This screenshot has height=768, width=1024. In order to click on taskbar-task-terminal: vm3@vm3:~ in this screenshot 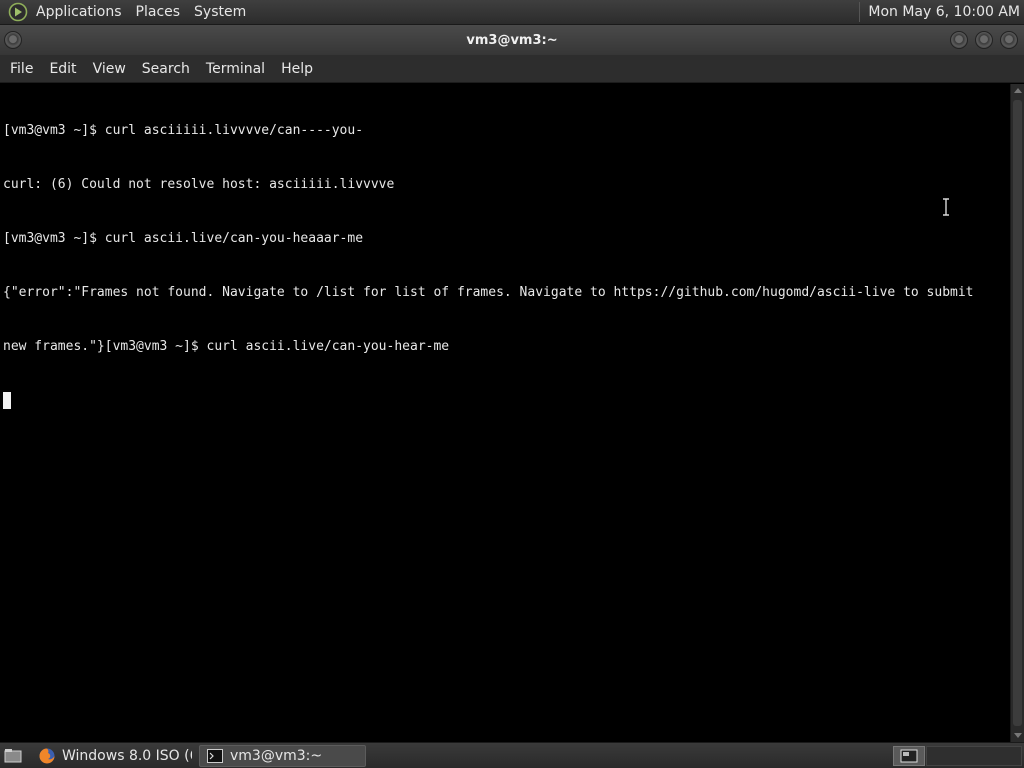, I will do `click(282, 755)`.